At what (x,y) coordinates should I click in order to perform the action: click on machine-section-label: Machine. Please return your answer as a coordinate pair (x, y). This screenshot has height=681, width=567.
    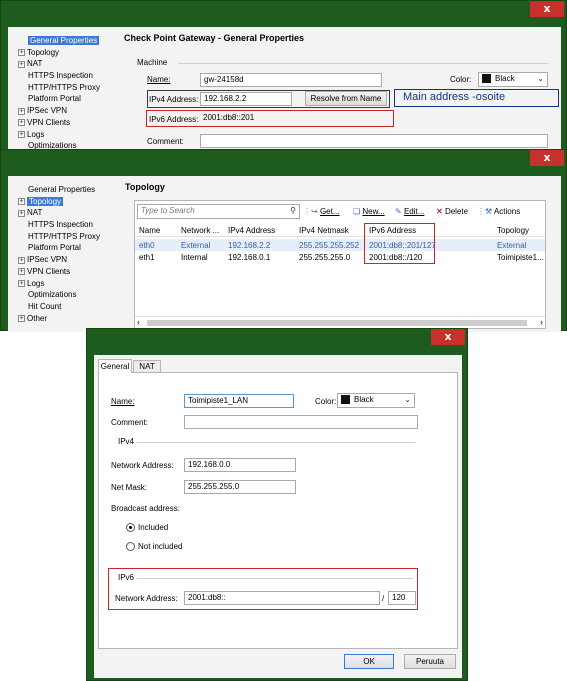
    Looking at the image, I should click on (152, 62).